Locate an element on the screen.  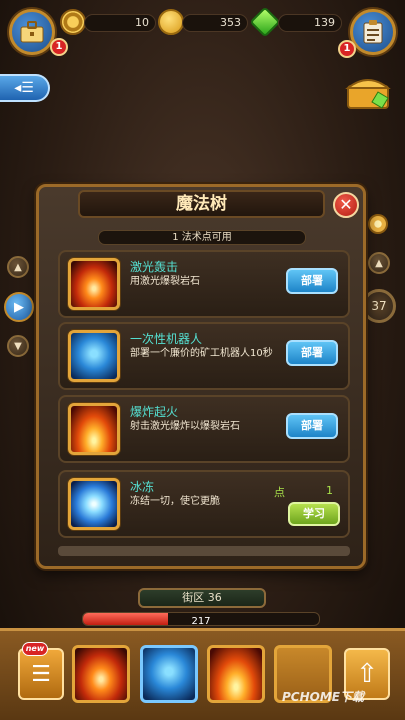
chevron-down-icon: ▼ is located at coordinates (18, 346).